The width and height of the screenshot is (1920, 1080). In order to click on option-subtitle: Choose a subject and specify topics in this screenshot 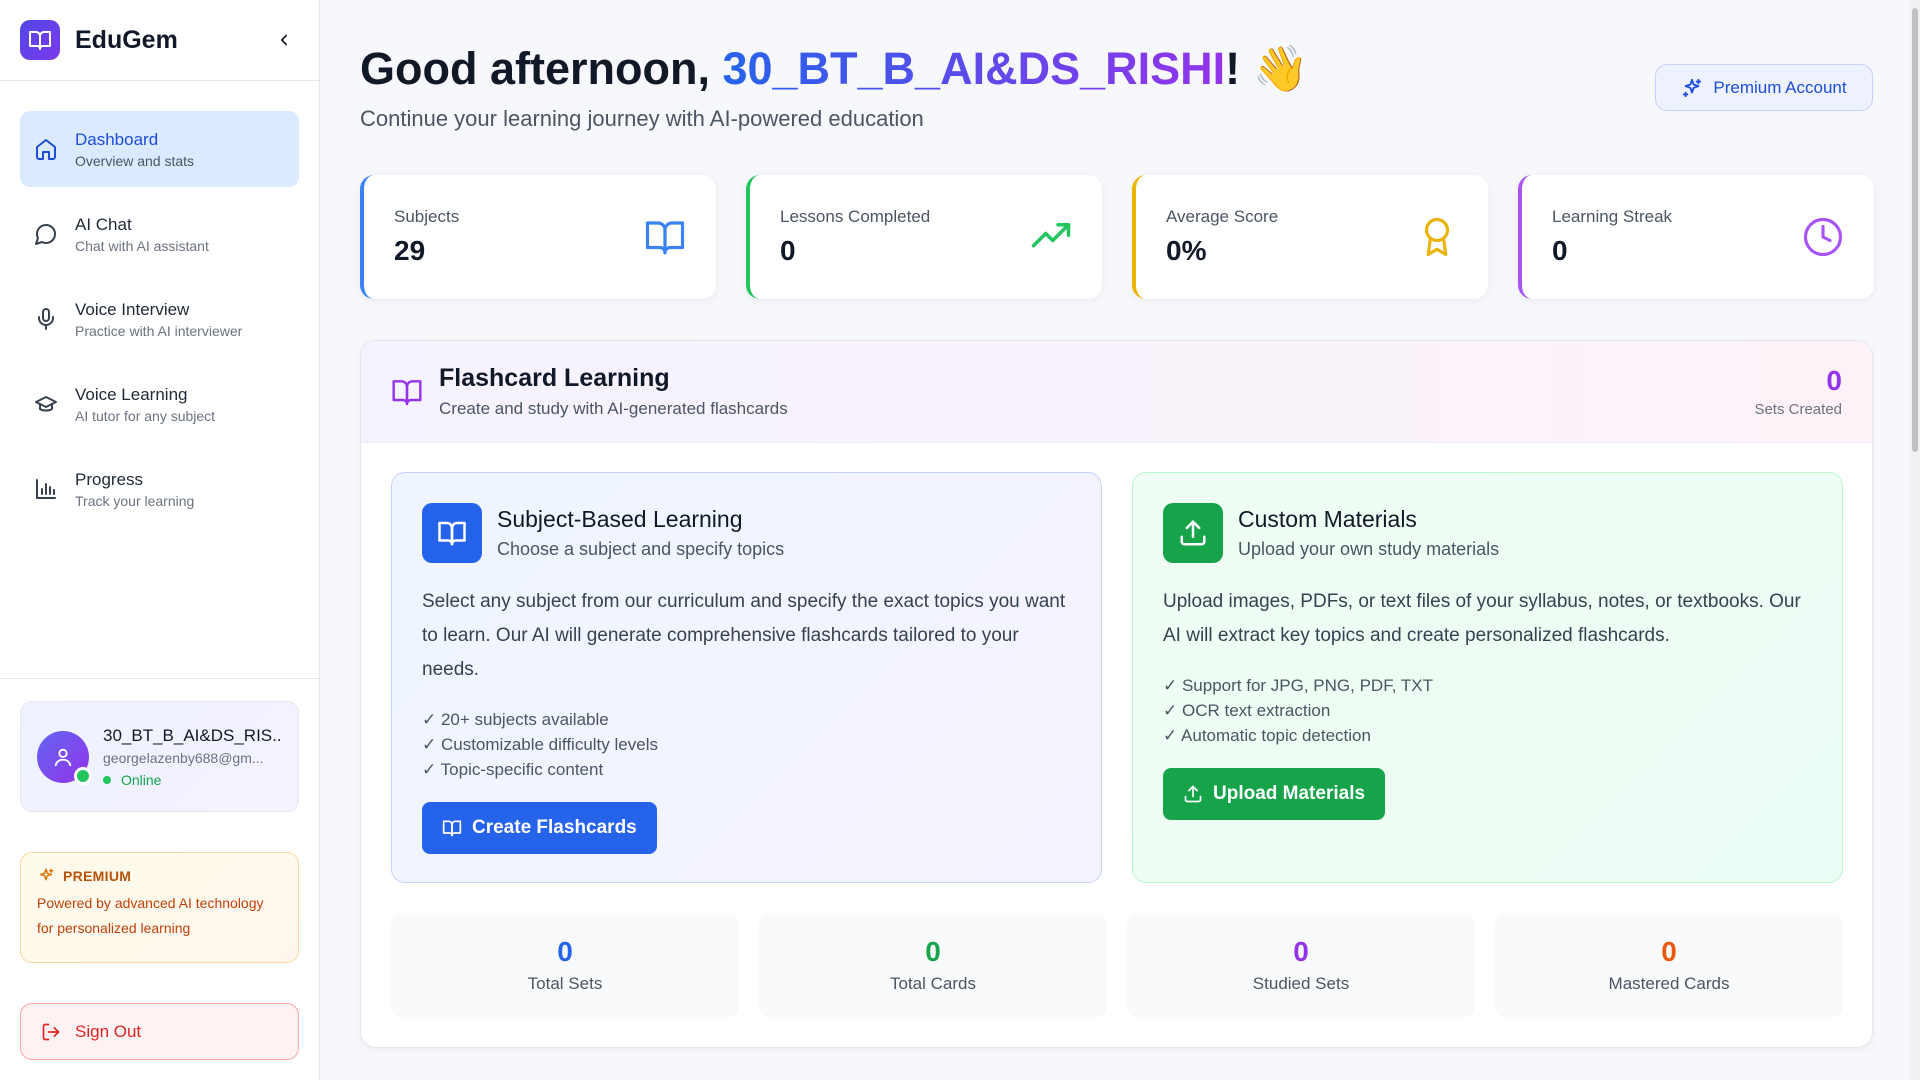, I will do `click(641, 549)`.